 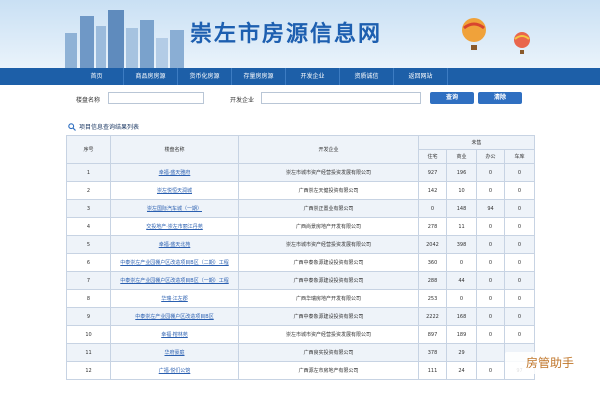 I want to click on house-count: 2222, so click(x=432, y=316).